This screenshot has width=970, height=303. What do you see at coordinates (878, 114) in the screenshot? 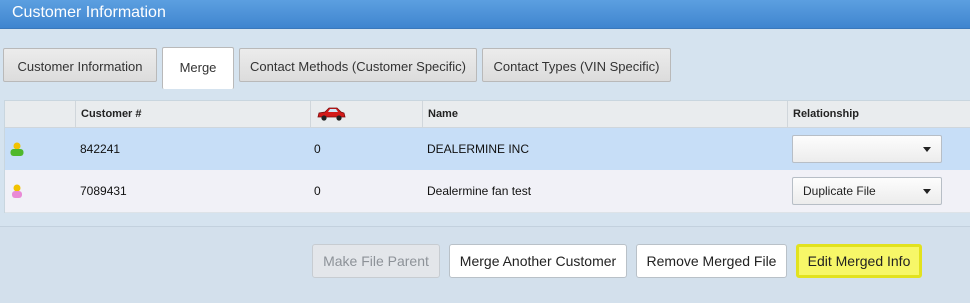
I see `column-header-relationship: Relationship` at bounding box center [878, 114].